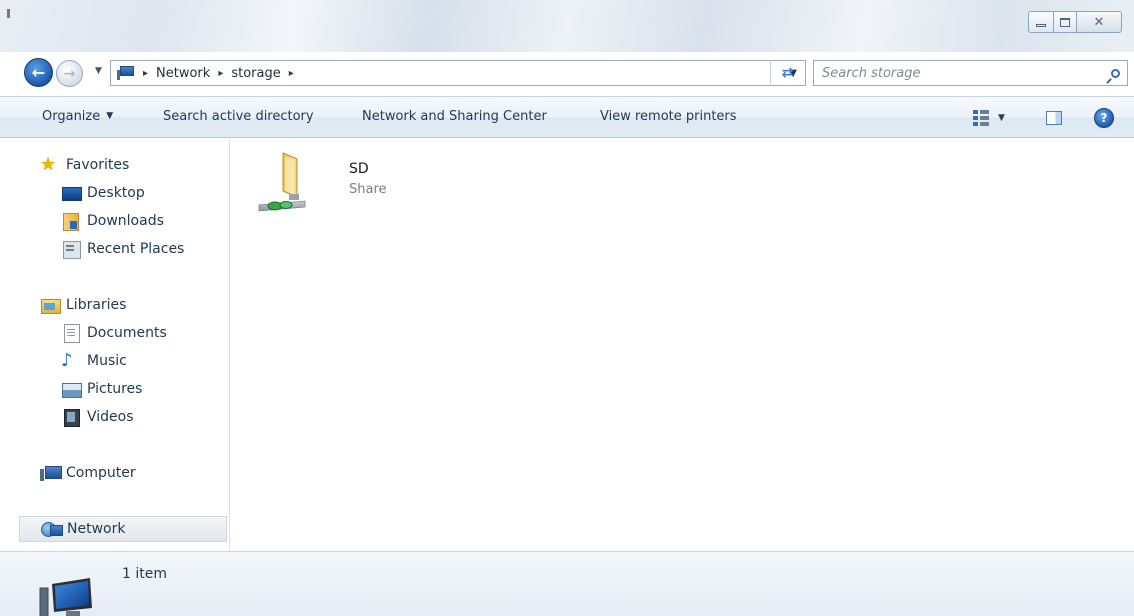  I want to click on close-button: ✕, so click(1099, 22).